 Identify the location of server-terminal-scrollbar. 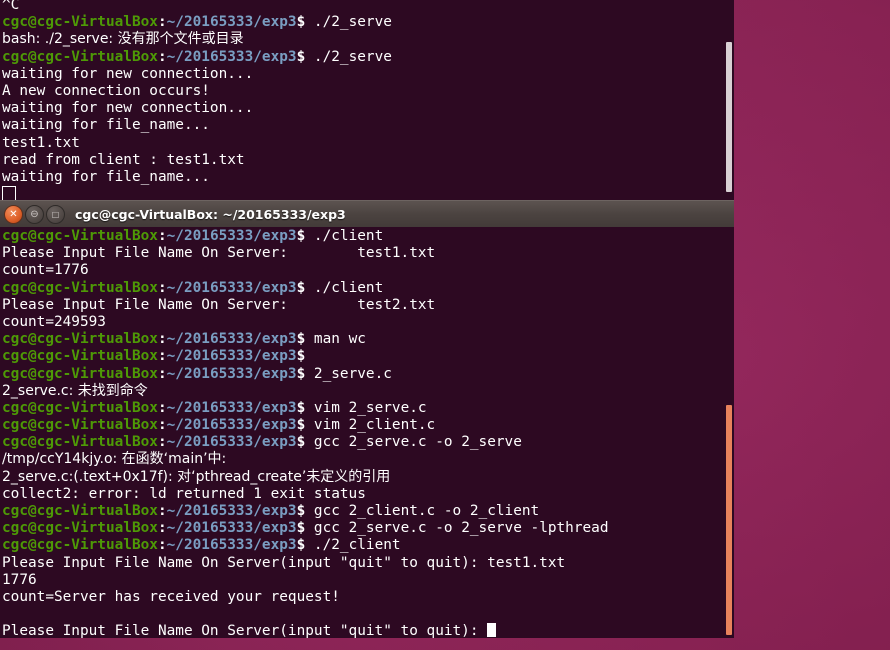
(729, 117).